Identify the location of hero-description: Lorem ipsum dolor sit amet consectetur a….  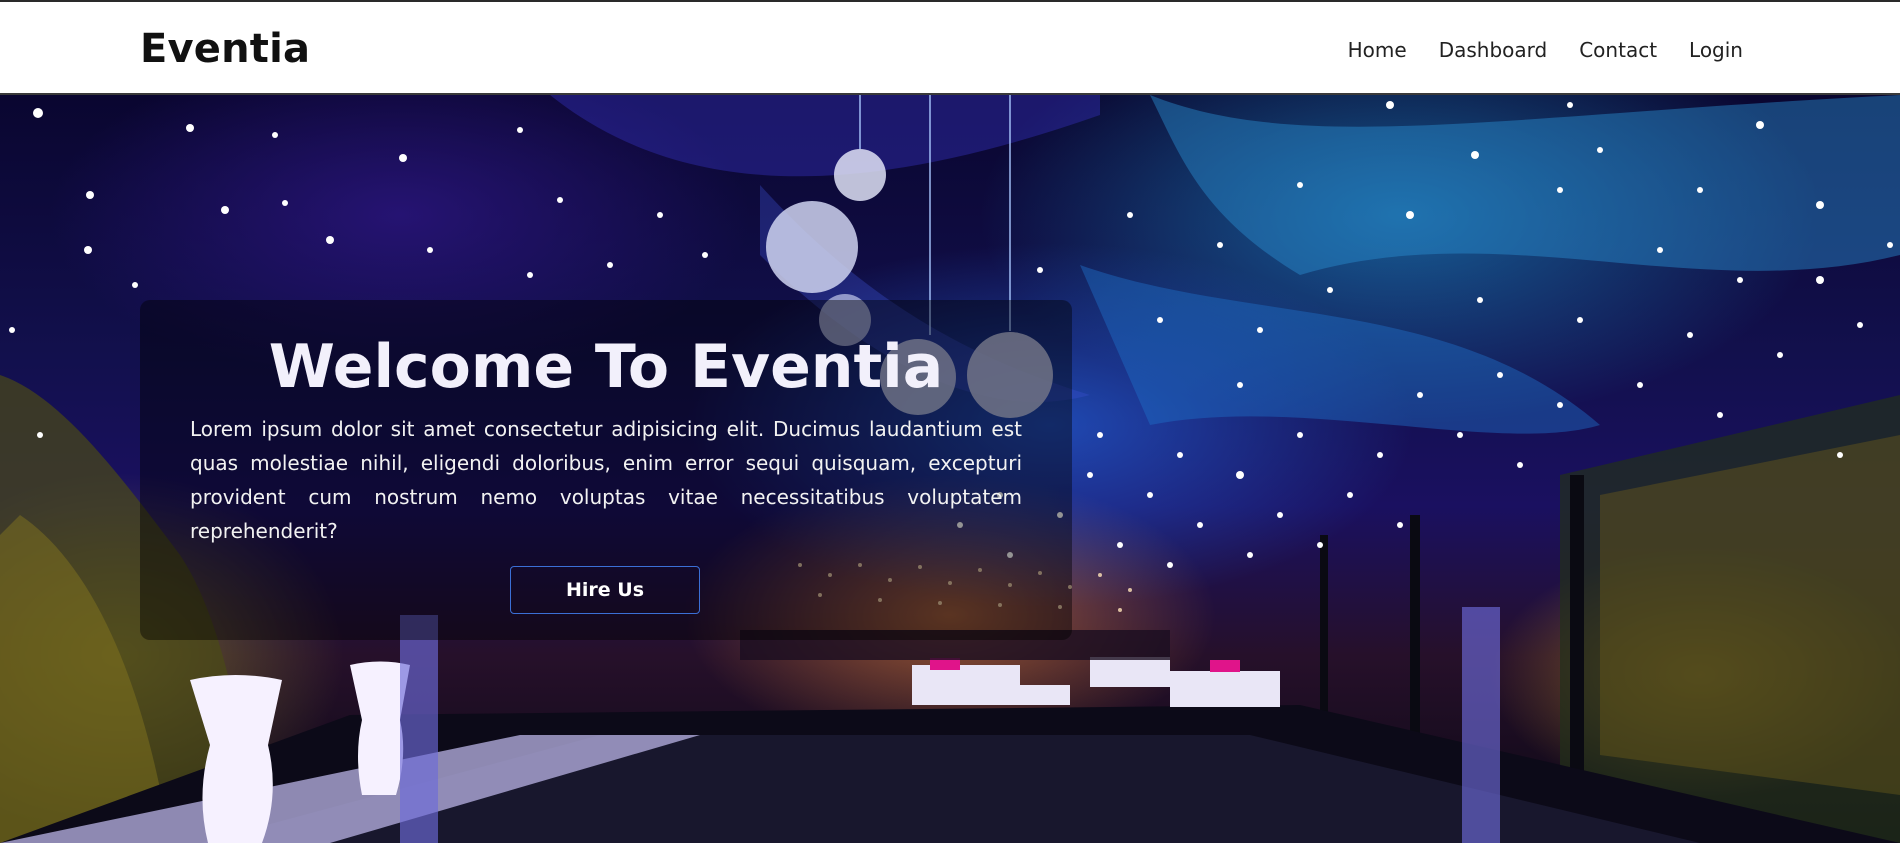
(606, 480).